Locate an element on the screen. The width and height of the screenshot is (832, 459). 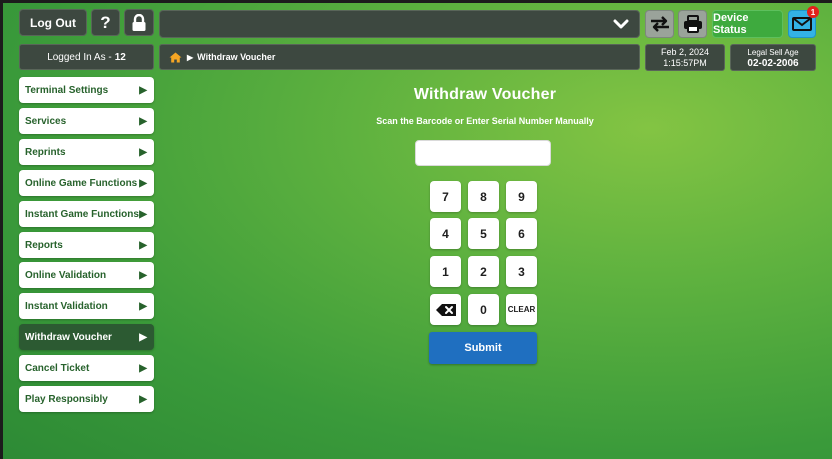
breadcrumb-current: Withdraw Voucher is located at coordinates (236, 57).